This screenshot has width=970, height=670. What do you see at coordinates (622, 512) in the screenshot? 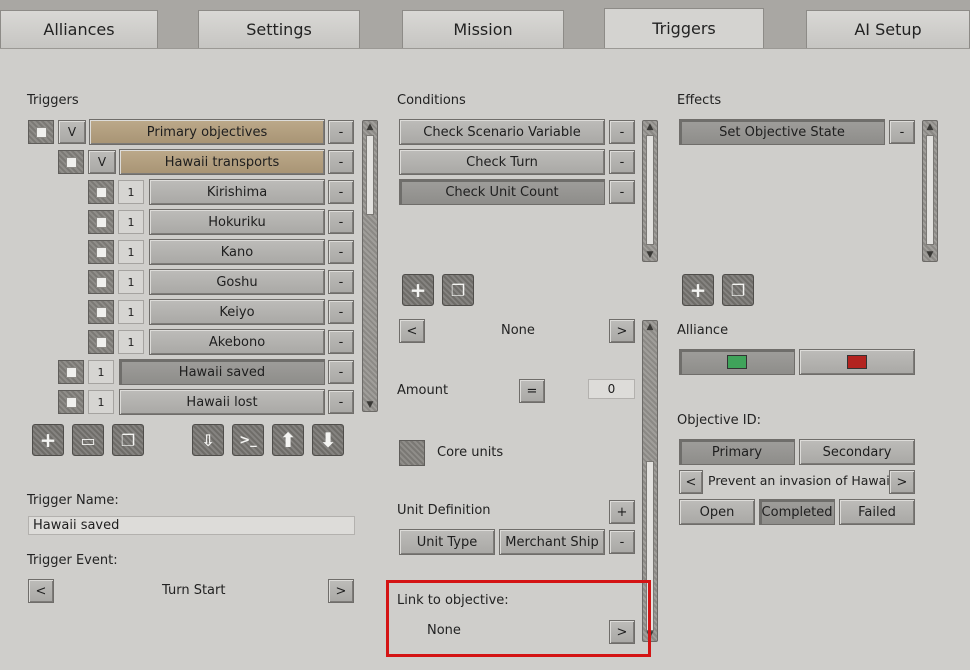
I see `unit-definition-add-button: +` at bounding box center [622, 512].